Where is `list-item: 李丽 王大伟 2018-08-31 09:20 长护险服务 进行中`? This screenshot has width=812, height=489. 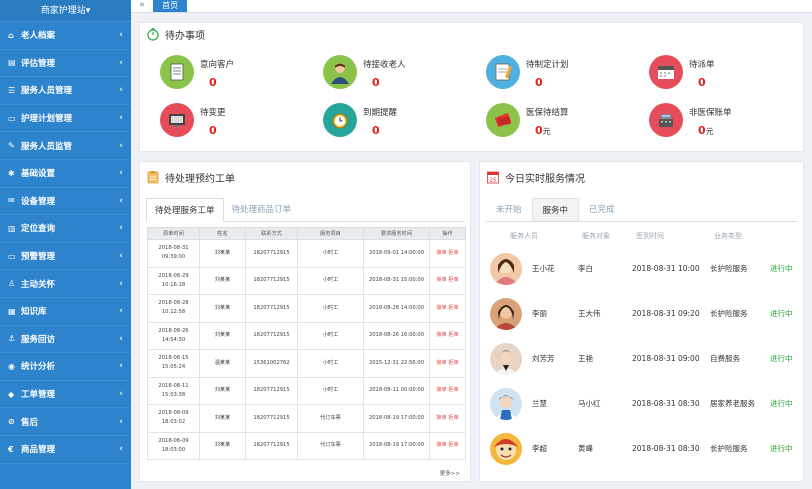 list-item: 李丽 王大伟 2018-08-31 09:20 长护险服务 进行中 is located at coordinates (641, 313).